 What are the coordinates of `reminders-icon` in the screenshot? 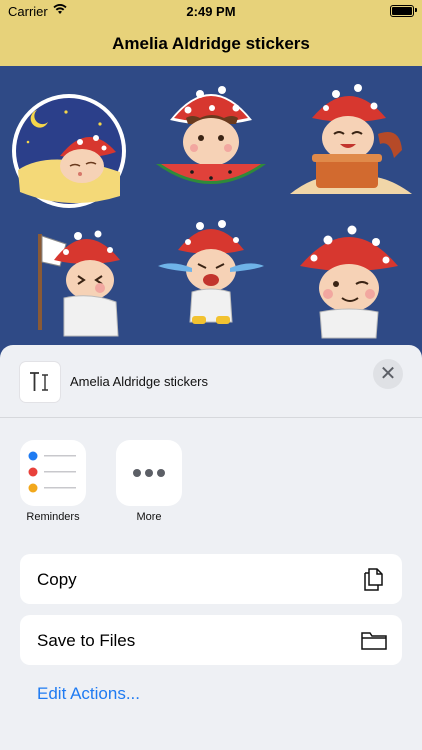 It's located at (52, 472).